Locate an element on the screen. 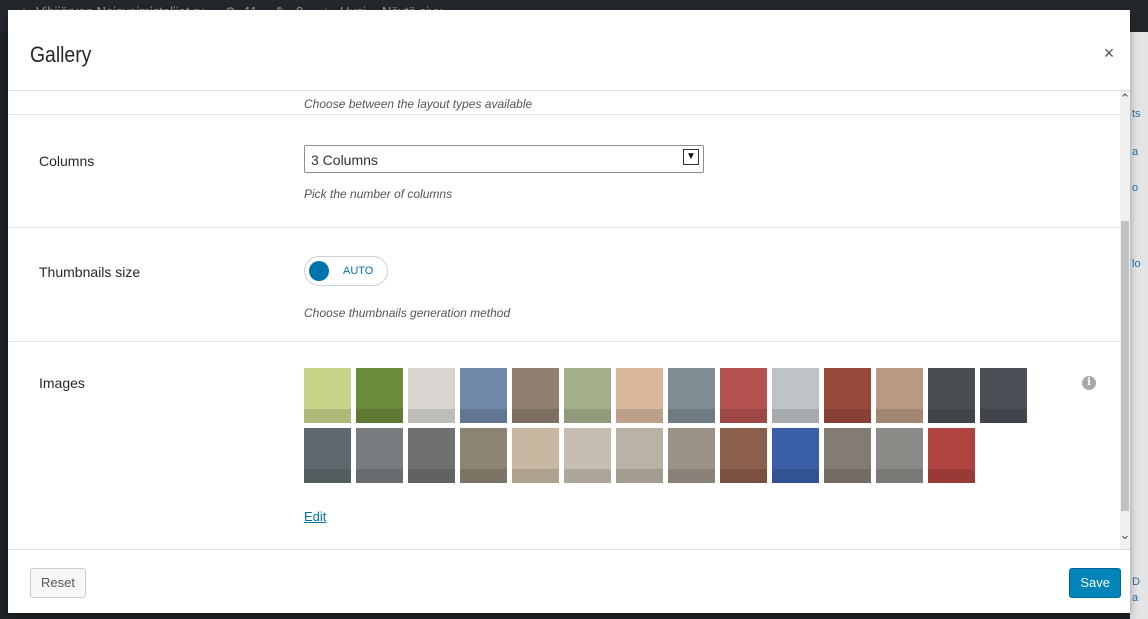 The width and height of the screenshot is (1148, 619). toggle-knob is located at coordinates (319, 271).